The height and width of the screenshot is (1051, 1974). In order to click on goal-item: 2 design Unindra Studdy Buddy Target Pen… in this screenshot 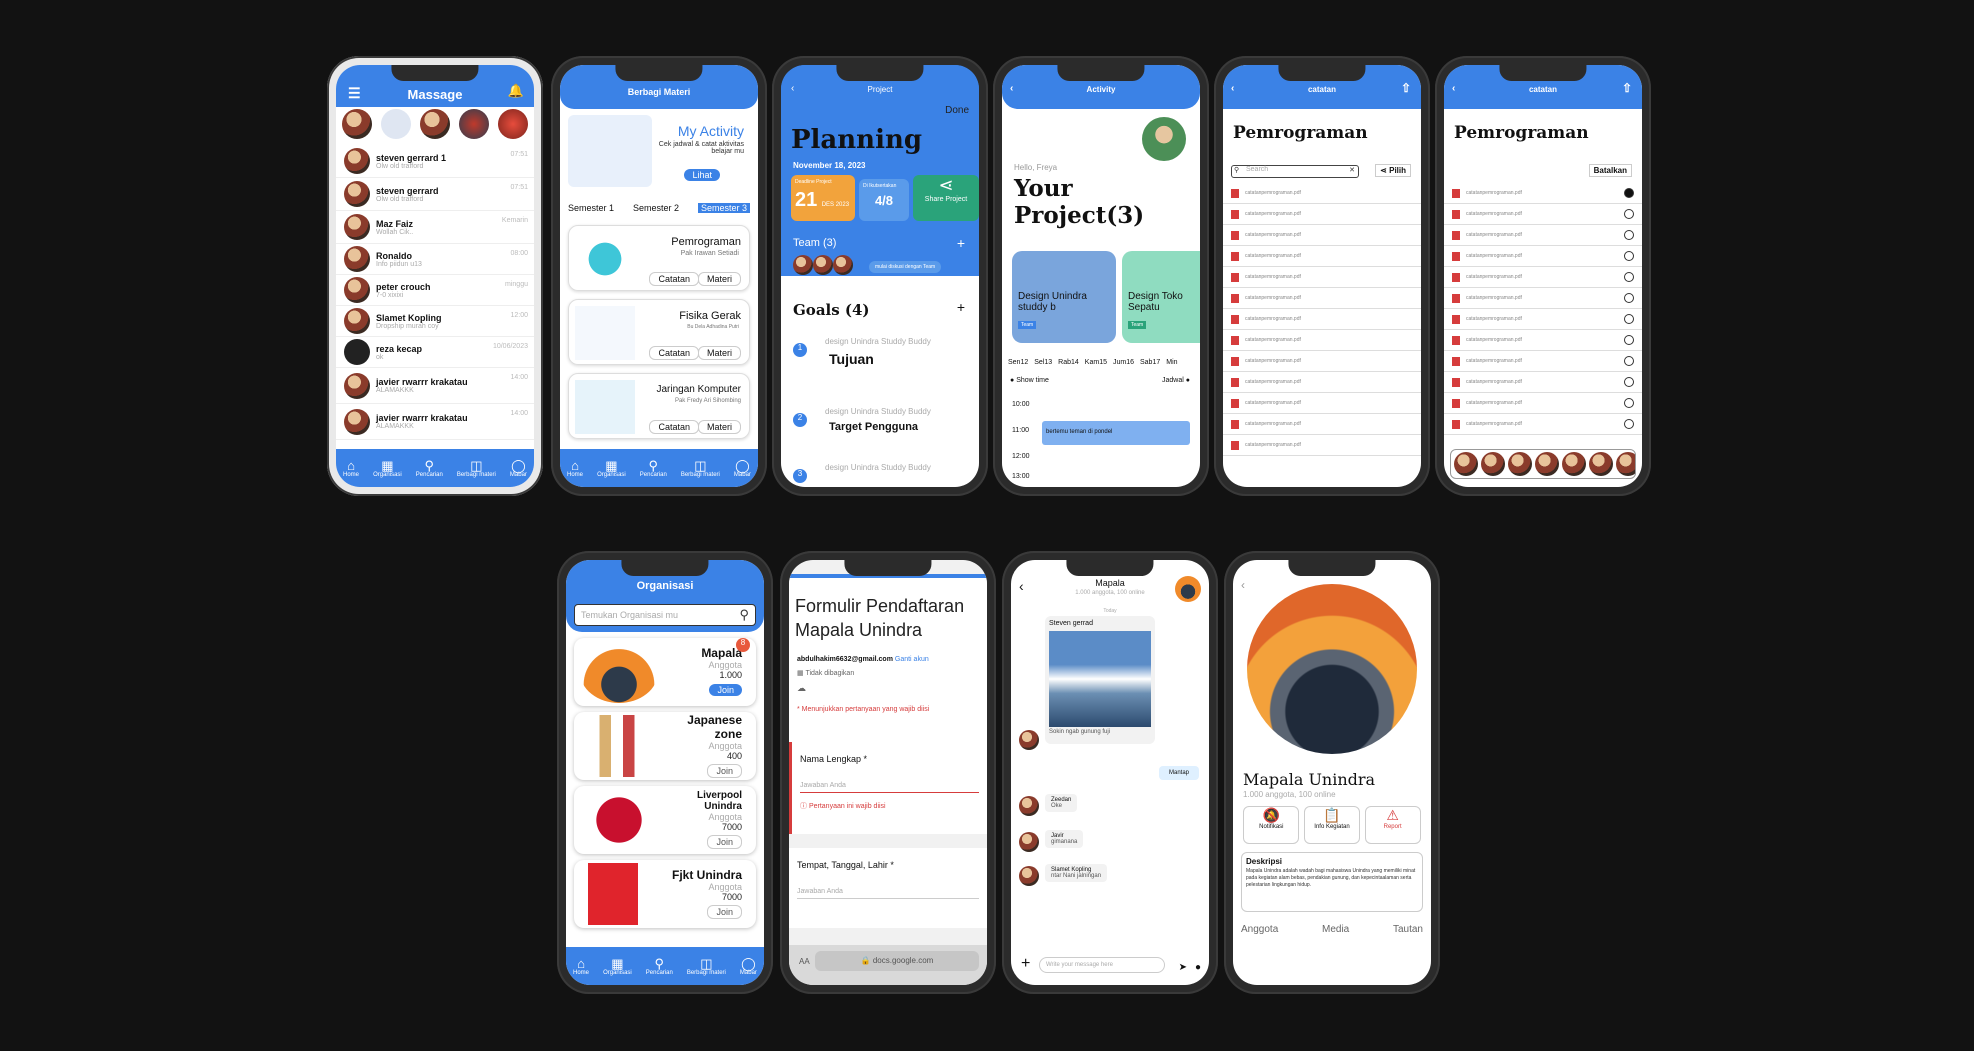, I will do `click(882, 432)`.